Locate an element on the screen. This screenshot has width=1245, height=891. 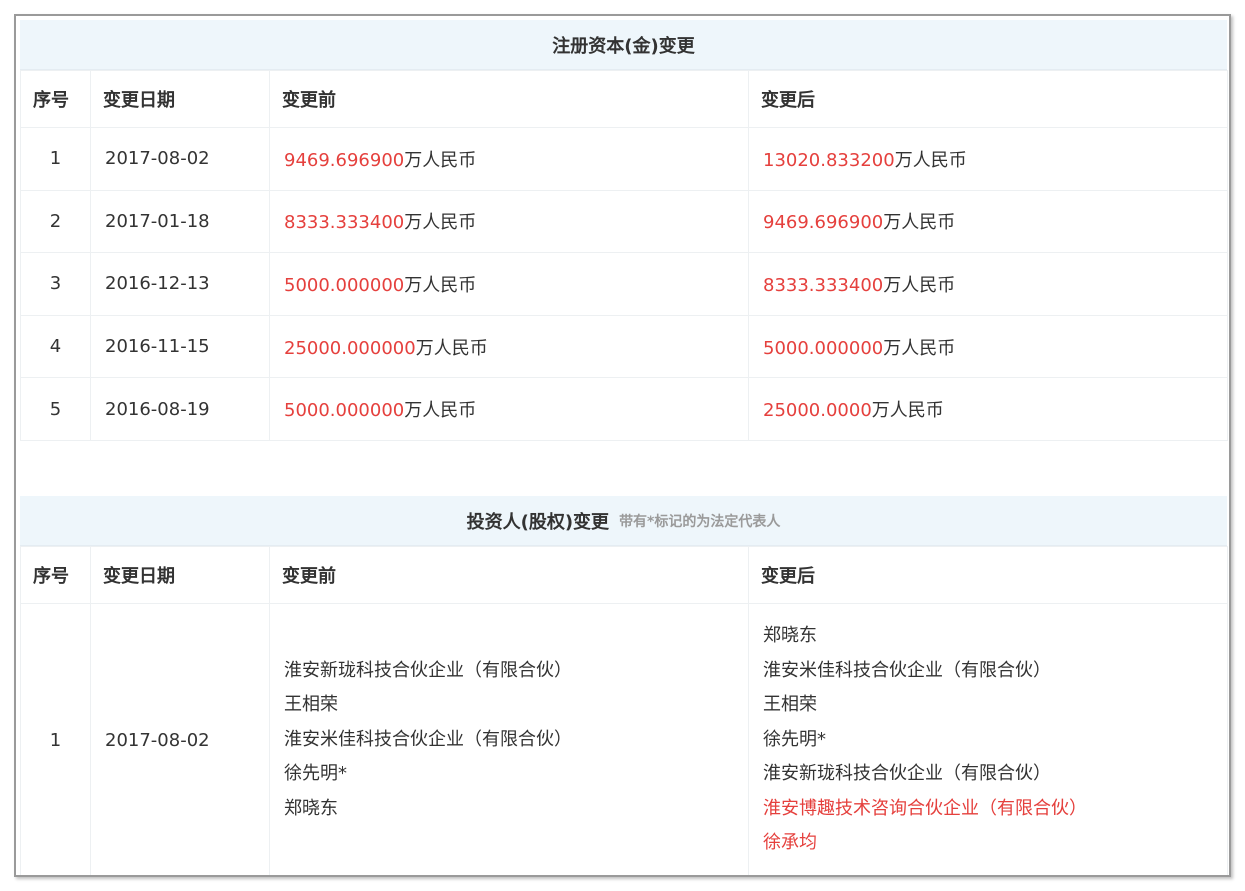
after-amount: 9469.696900 is located at coordinates (823, 223).